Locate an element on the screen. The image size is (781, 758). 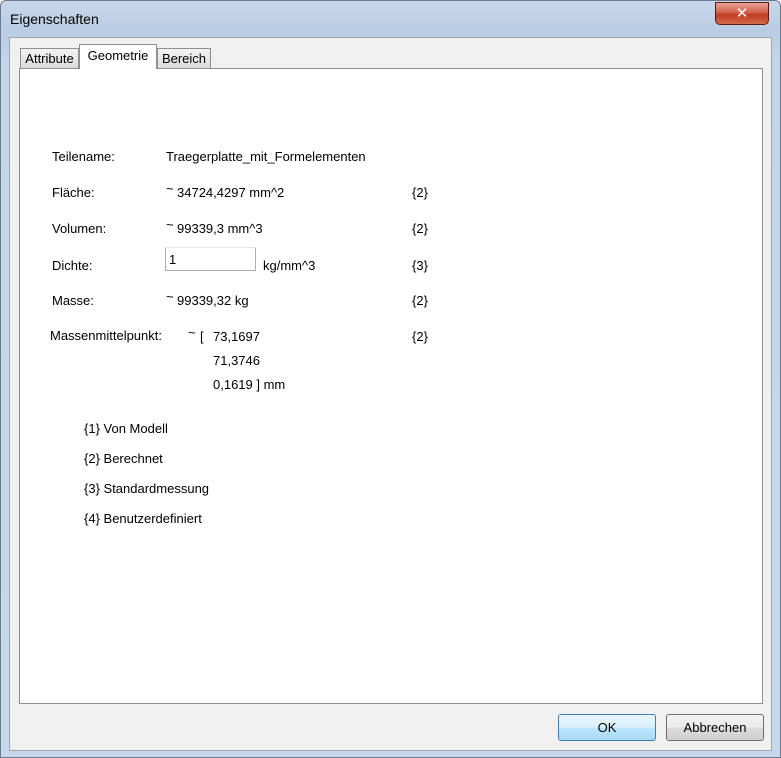
legend-item-standardmessung: {3} Standardmessung is located at coordinates (147, 488).